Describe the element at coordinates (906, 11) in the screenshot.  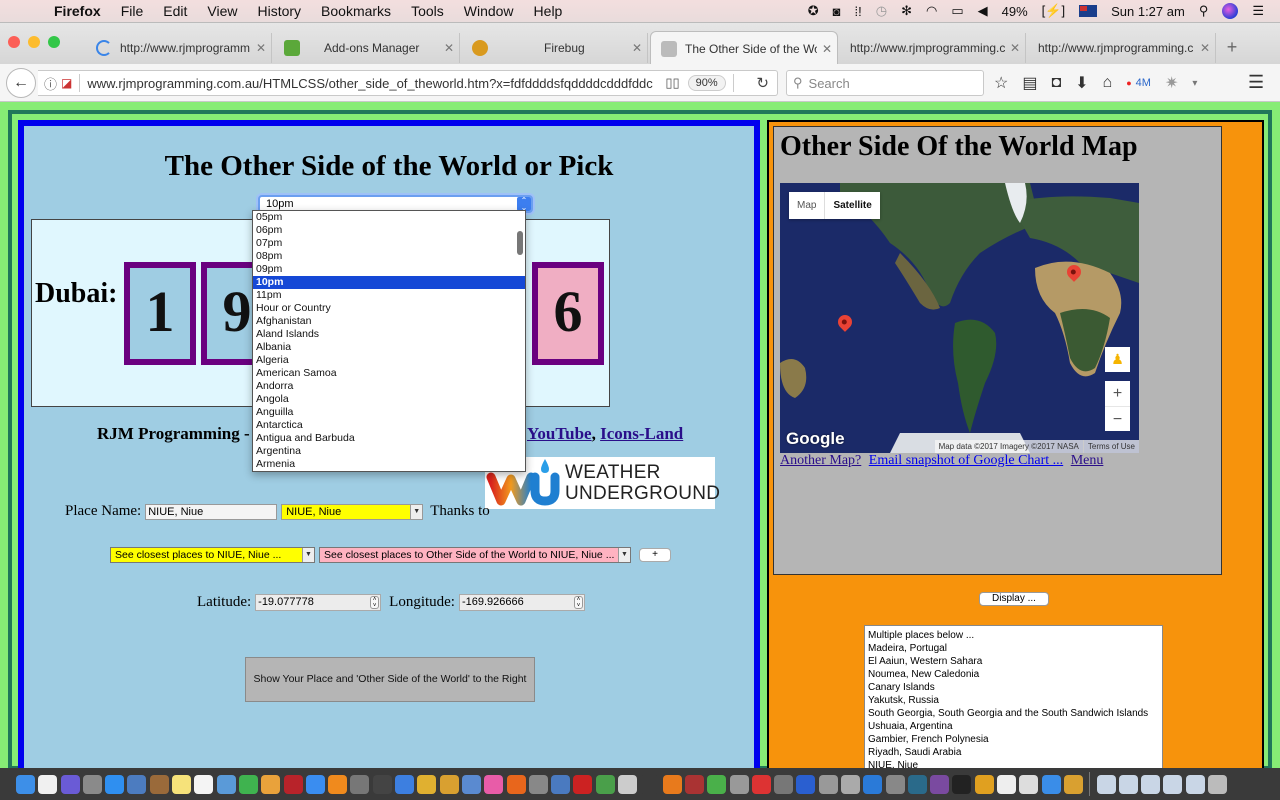
I see `bluetooth-icon: ✻` at that location.